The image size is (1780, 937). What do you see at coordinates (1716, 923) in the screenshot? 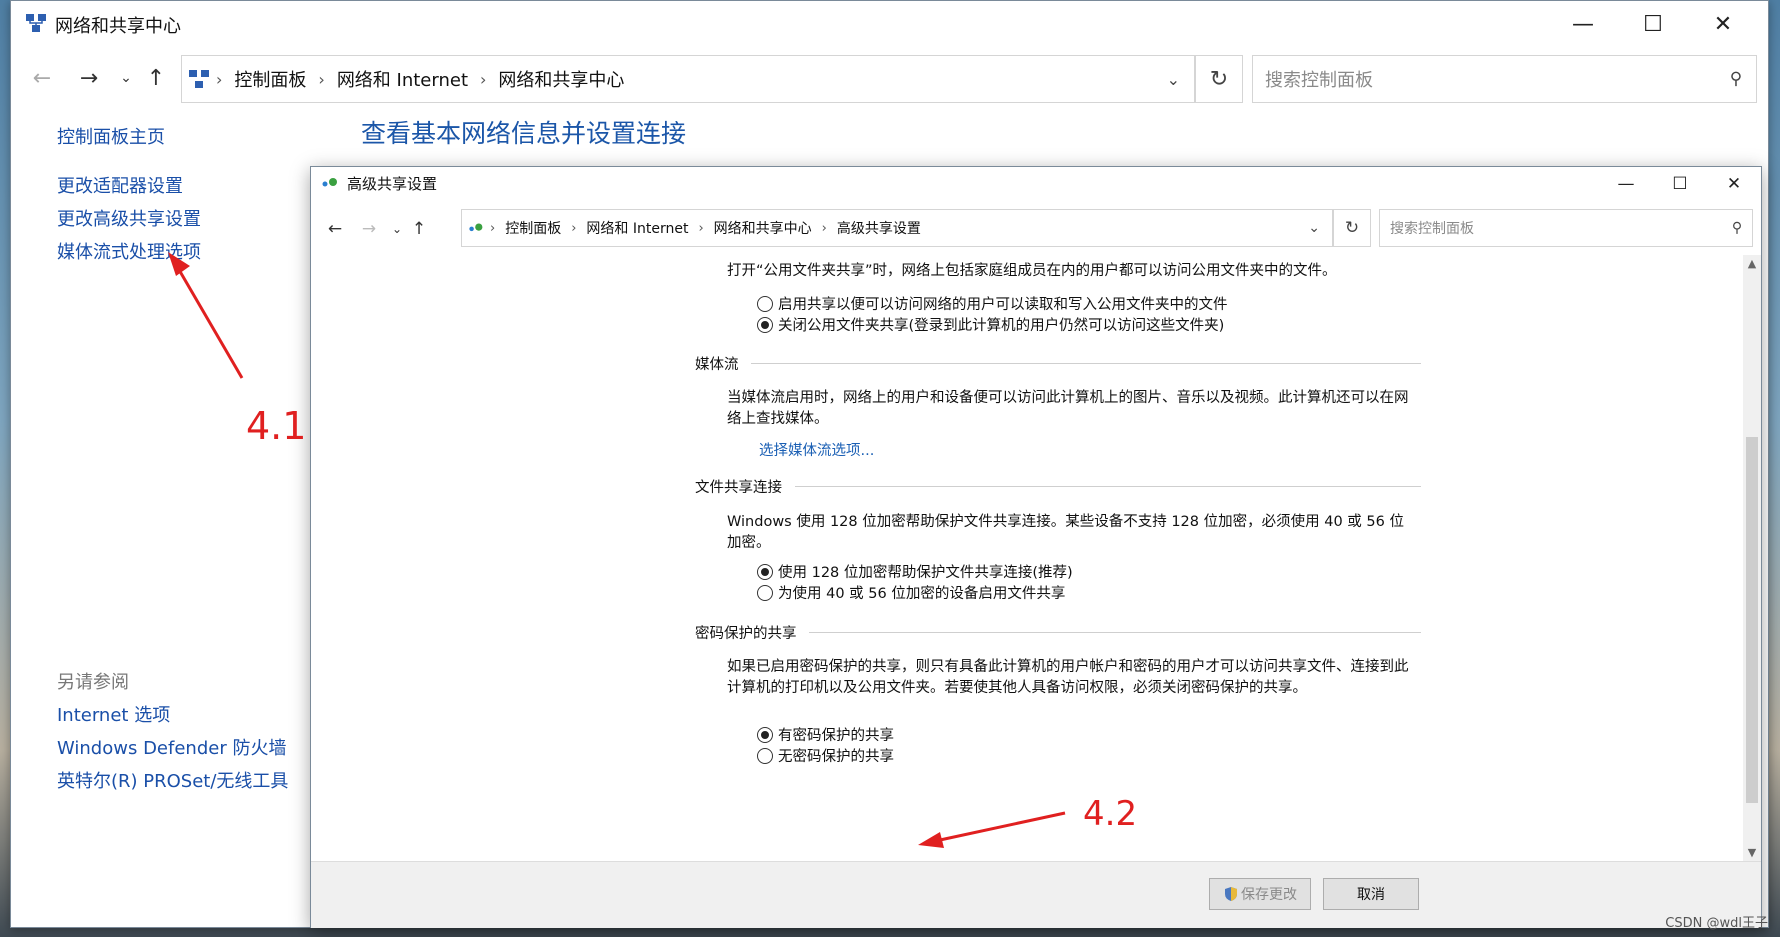
I see `watermark: CSDN @wdl王子` at bounding box center [1716, 923].